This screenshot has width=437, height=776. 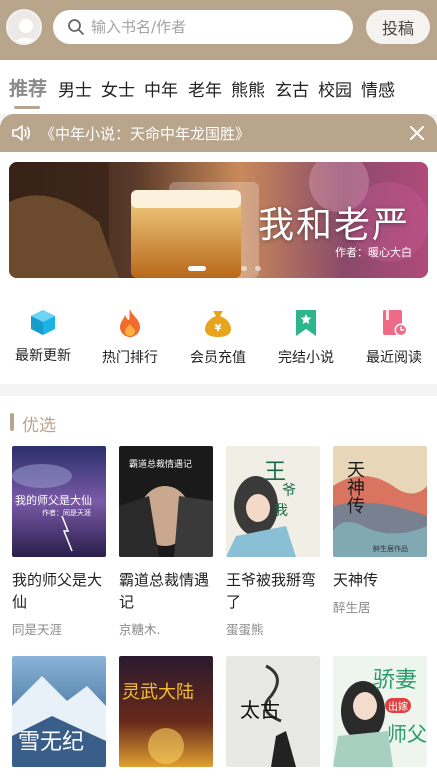 What do you see at coordinates (335, 88) in the screenshot?
I see `tab-campus: 校园` at bounding box center [335, 88].